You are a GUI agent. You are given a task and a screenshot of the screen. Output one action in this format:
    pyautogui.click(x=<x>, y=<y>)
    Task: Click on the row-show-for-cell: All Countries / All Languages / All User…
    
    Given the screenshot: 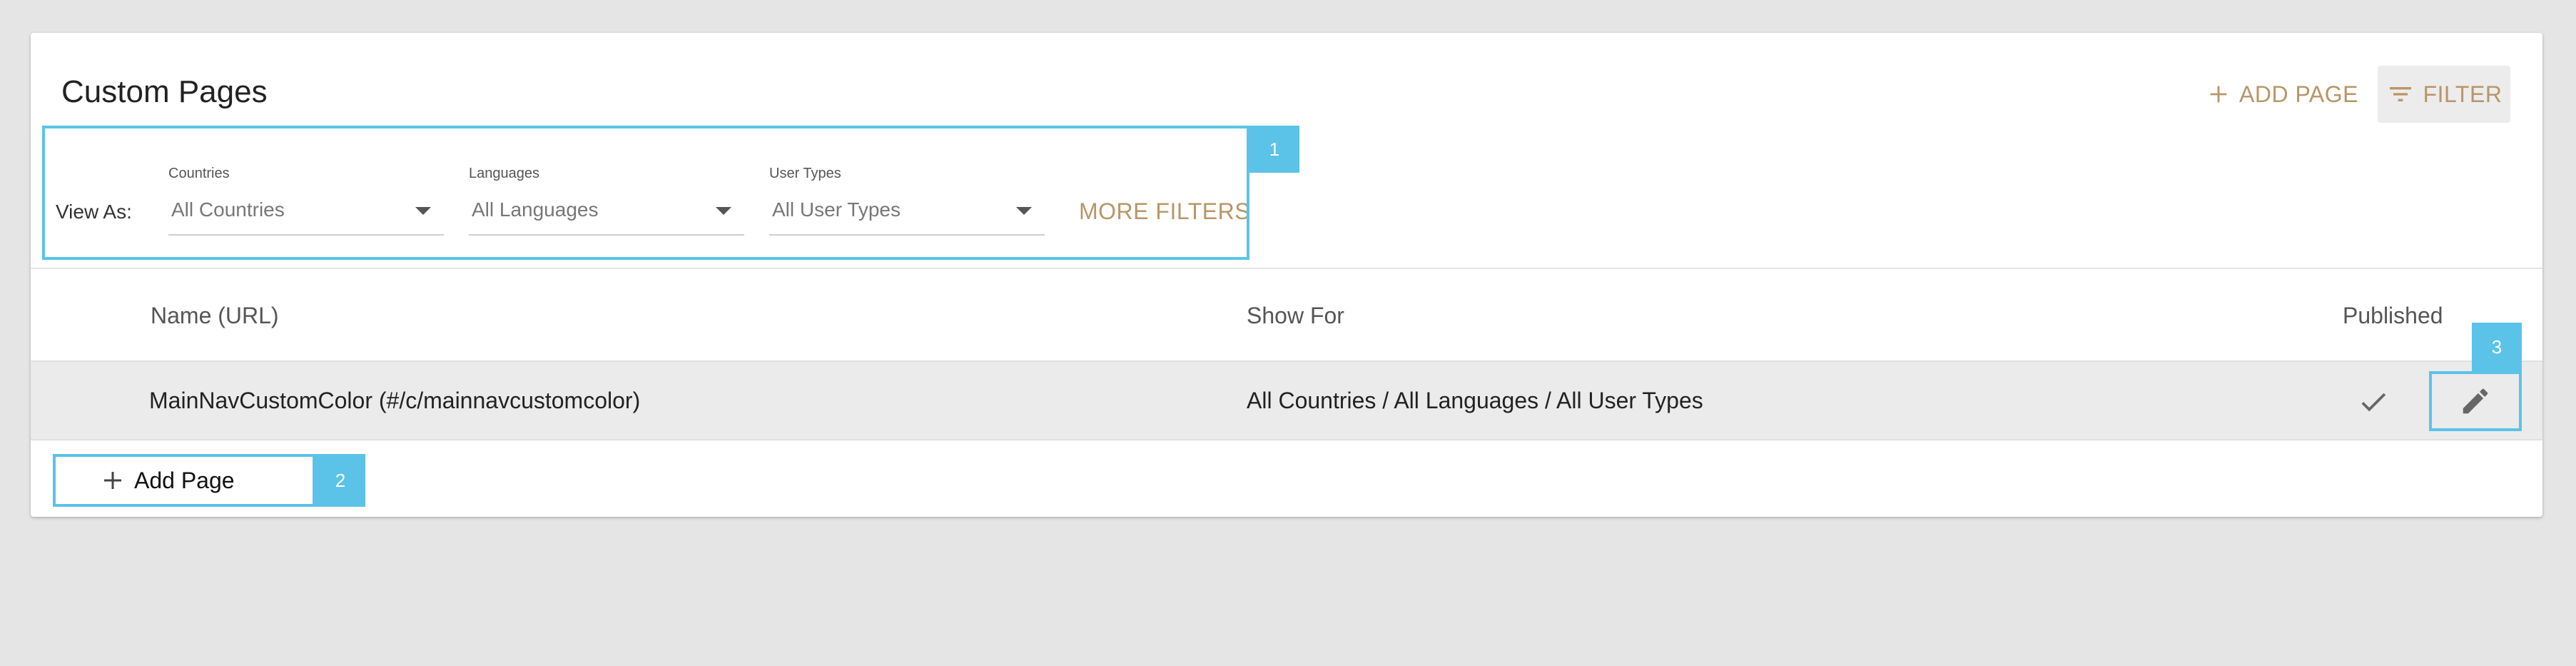 What is the action you would take?
    pyautogui.click(x=1475, y=400)
    